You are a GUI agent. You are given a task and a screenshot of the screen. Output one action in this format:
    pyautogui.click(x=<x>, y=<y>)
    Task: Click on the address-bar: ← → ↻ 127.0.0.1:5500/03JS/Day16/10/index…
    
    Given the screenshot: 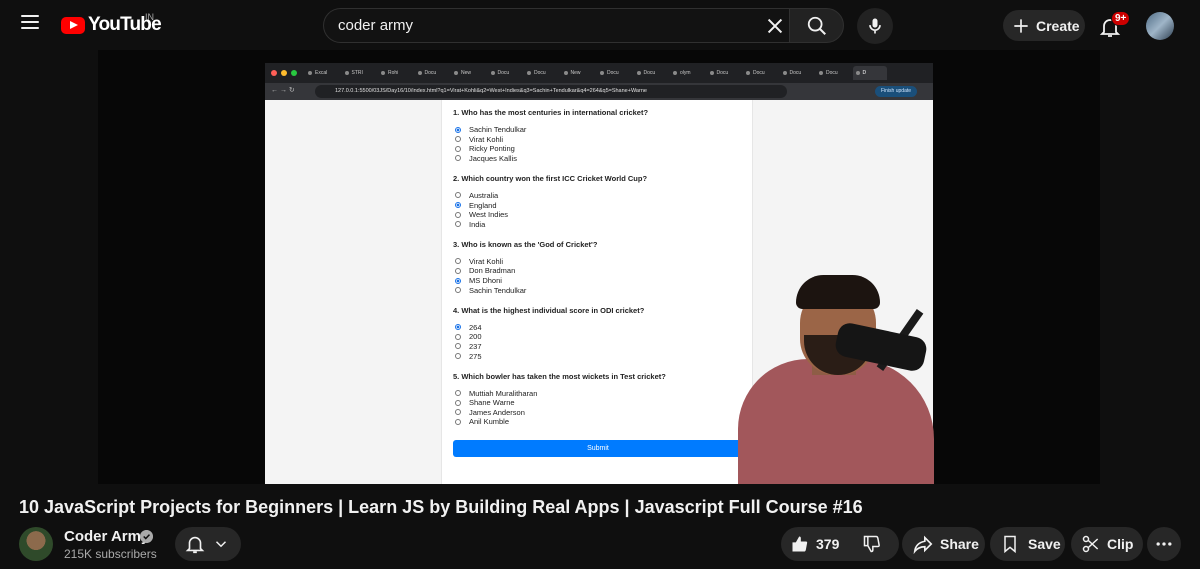 What is the action you would take?
    pyautogui.click(x=599, y=91)
    